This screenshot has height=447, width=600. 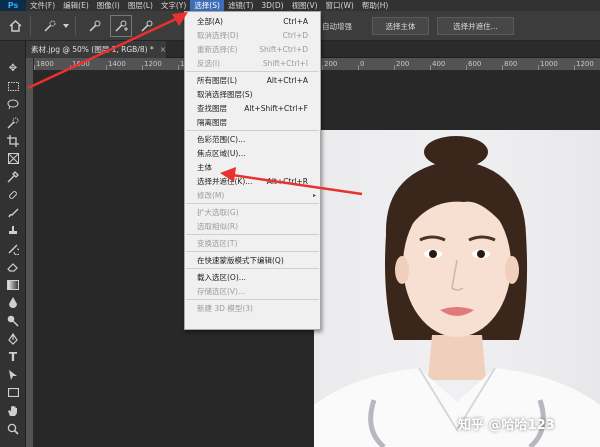 I want to click on ruler-tick-label: 1400, so click(x=117, y=64).